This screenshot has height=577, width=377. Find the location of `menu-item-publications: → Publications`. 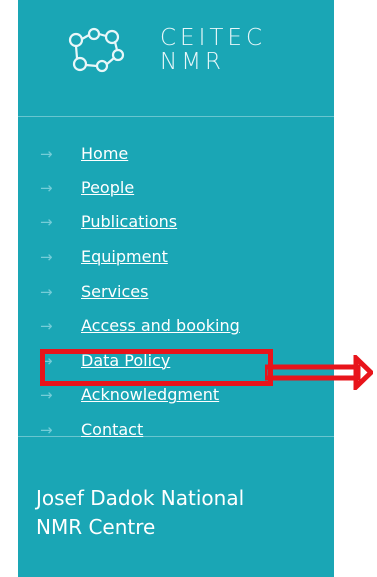

menu-item-publications: → Publications is located at coordinates (176, 224).